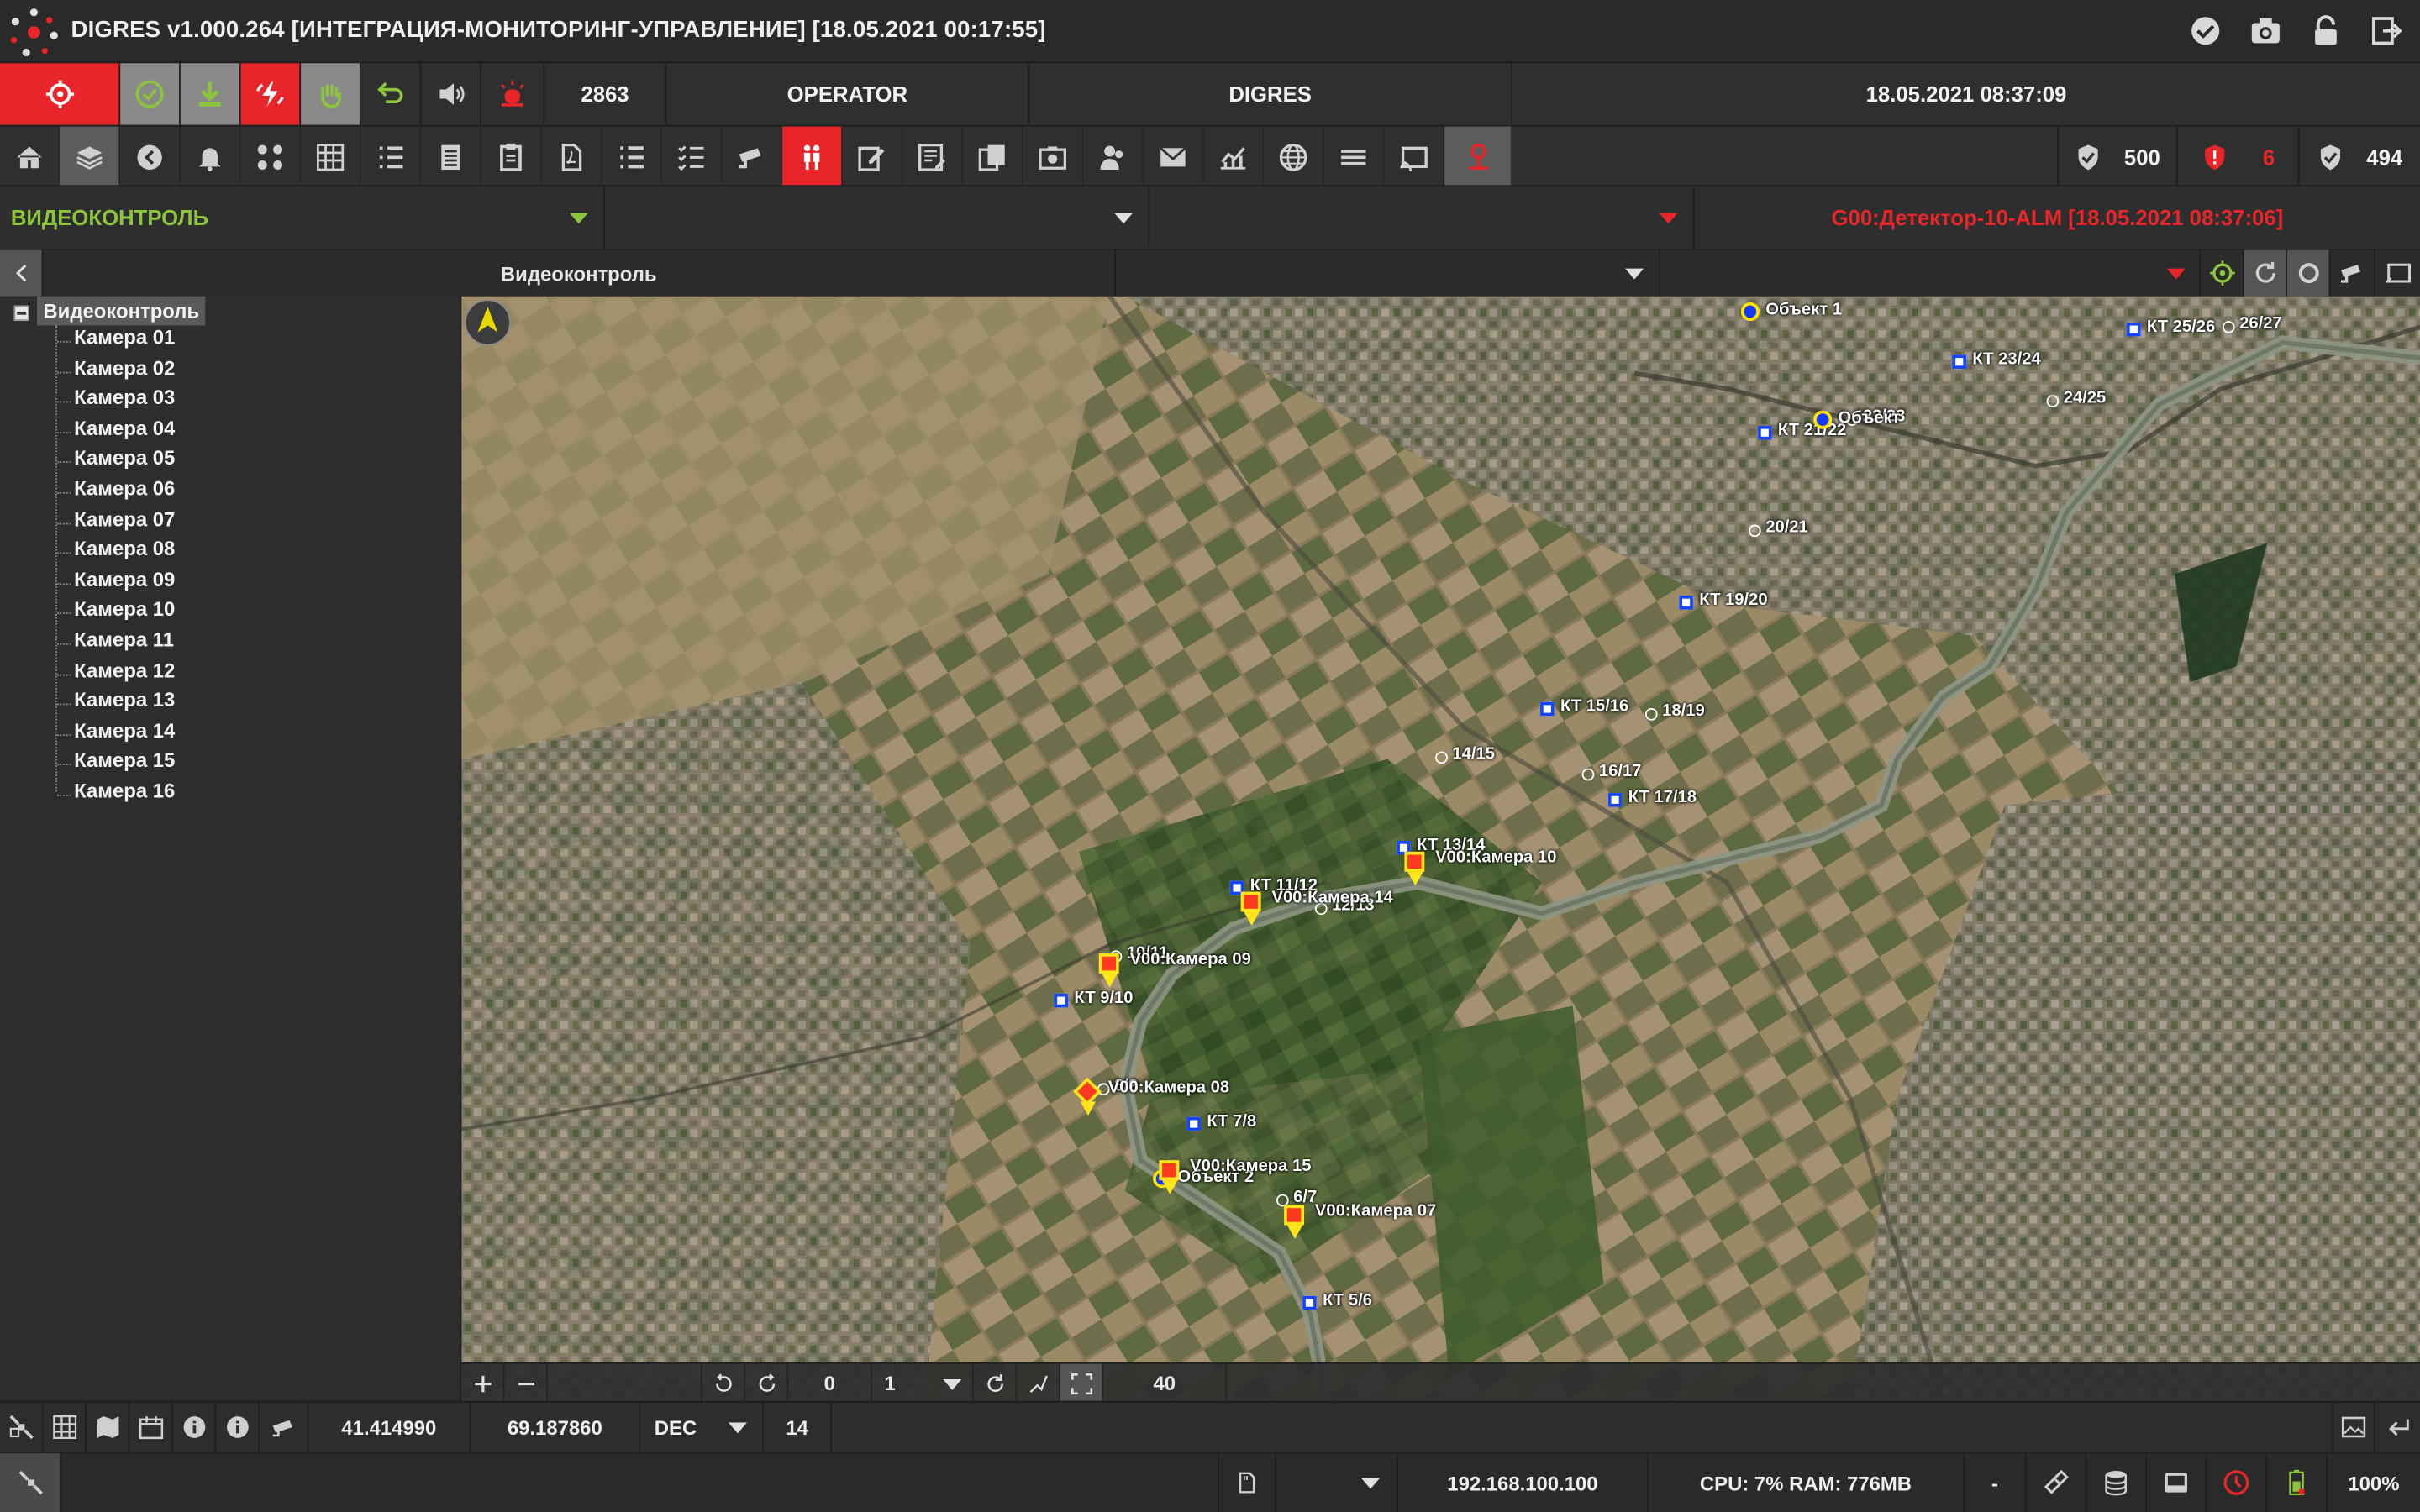 The image size is (2420, 1512). I want to click on refresh-button, so click(2266, 273).